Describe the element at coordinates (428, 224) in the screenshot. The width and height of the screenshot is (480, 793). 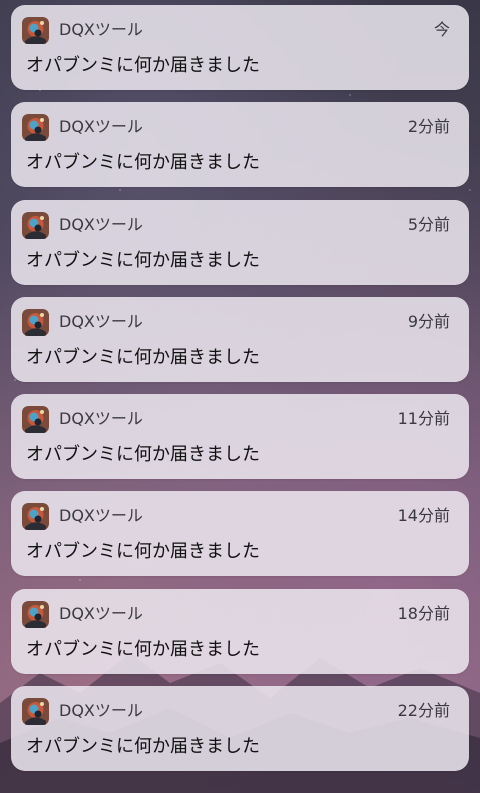
I see `notification-time: 5分前` at that location.